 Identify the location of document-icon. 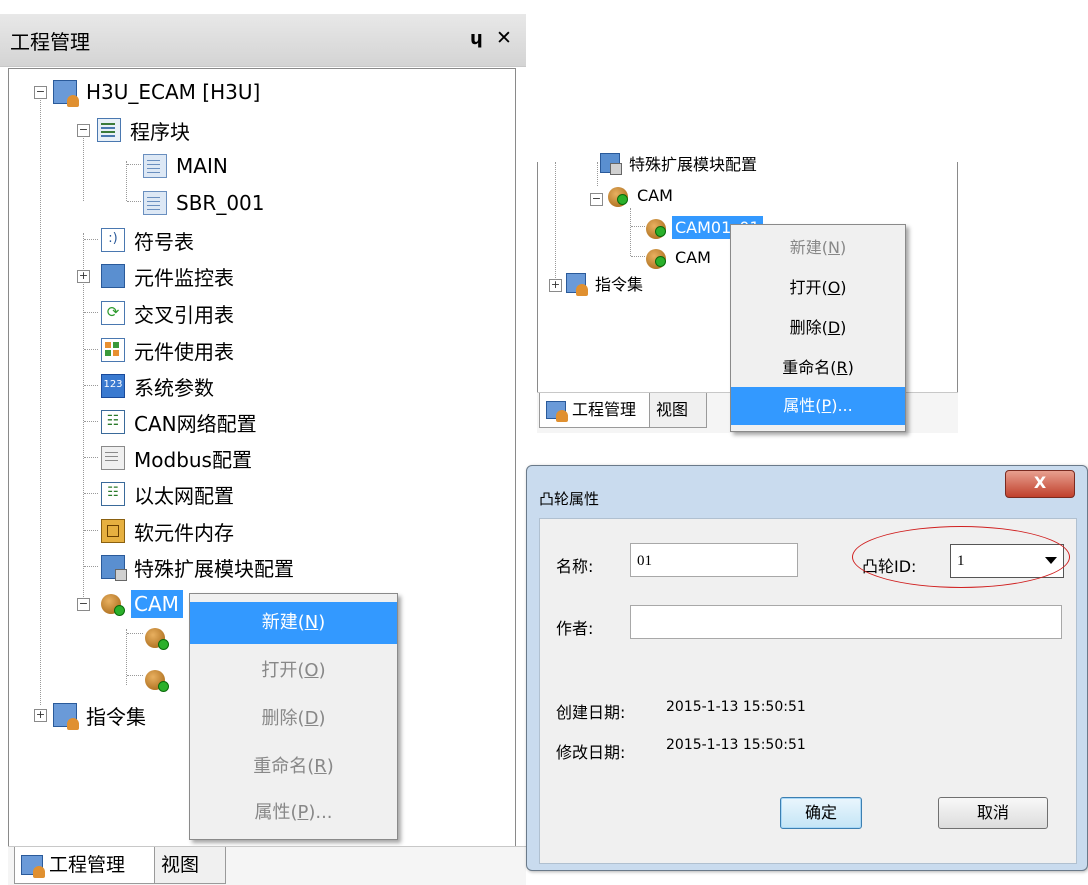
(155, 166).